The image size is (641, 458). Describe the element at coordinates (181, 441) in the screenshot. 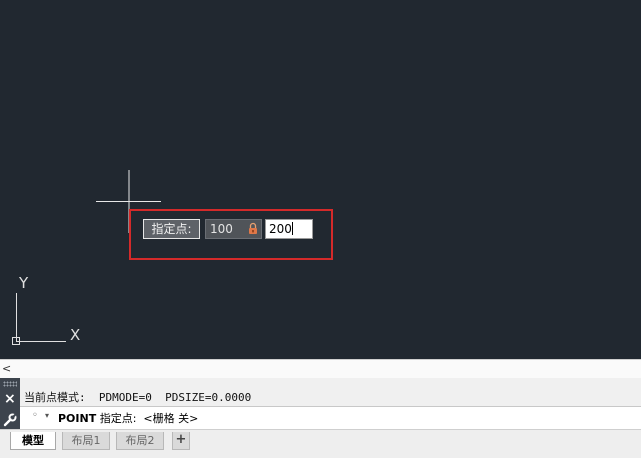

I see `add-layout-button: +` at that location.